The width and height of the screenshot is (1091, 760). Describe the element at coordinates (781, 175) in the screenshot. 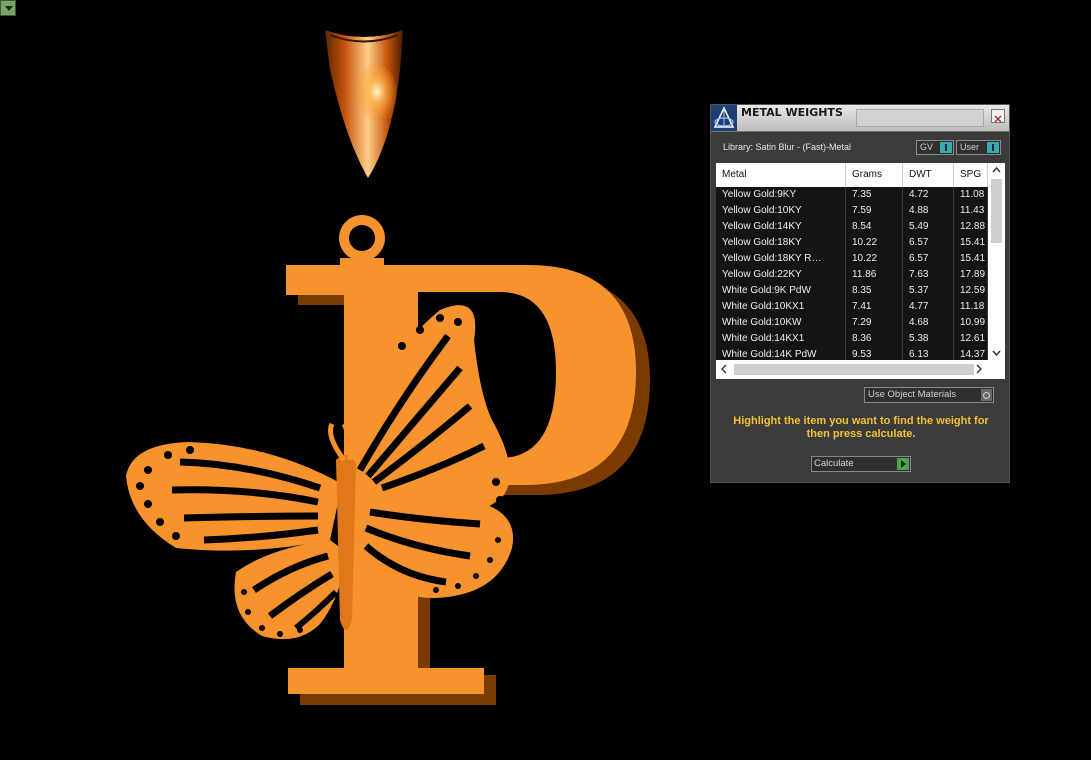

I see `column-header-metal: Metal` at that location.